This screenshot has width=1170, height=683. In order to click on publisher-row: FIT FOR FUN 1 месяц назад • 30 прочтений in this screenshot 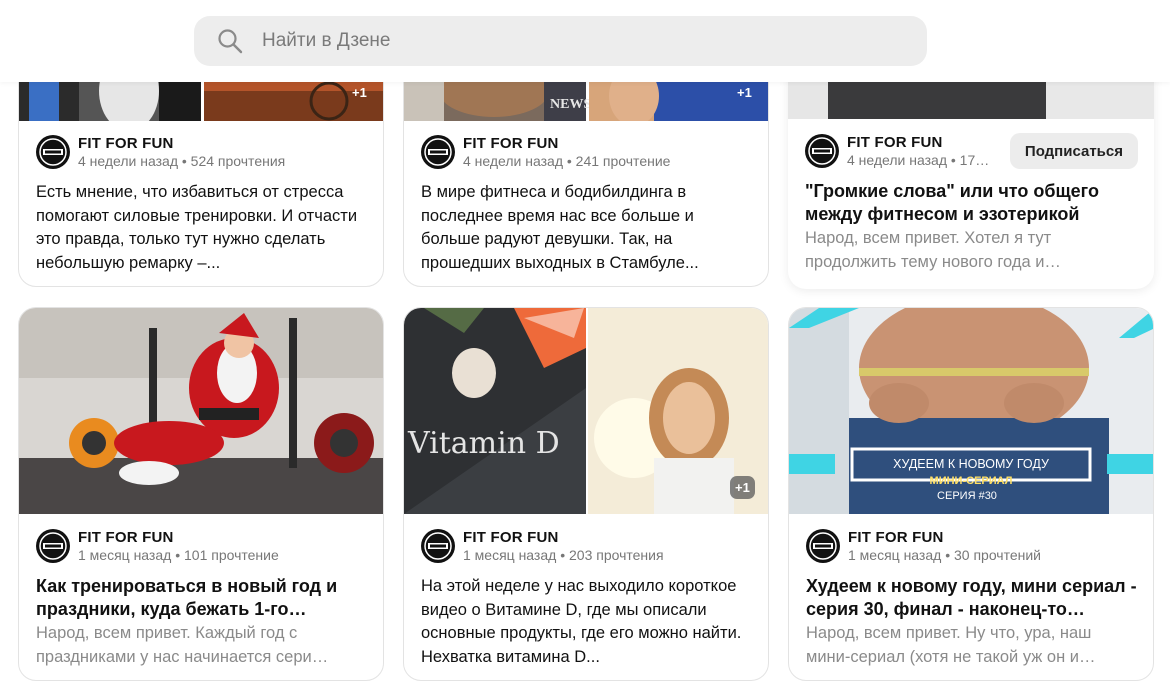, I will do `click(972, 546)`.